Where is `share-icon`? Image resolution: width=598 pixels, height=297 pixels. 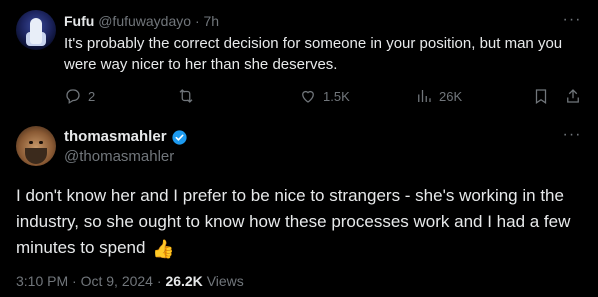
share-icon is located at coordinates (573, 96).